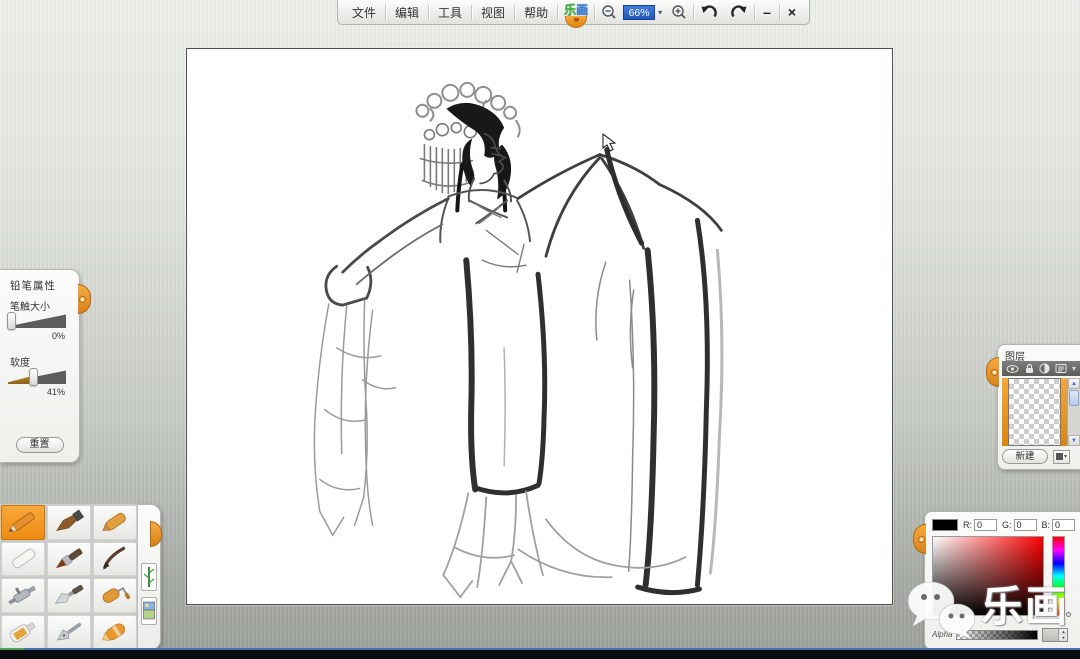 Image resolution: width=1080 pixels, height=659 pixels. I want to click on video-progress-bar, so click(540, 653).